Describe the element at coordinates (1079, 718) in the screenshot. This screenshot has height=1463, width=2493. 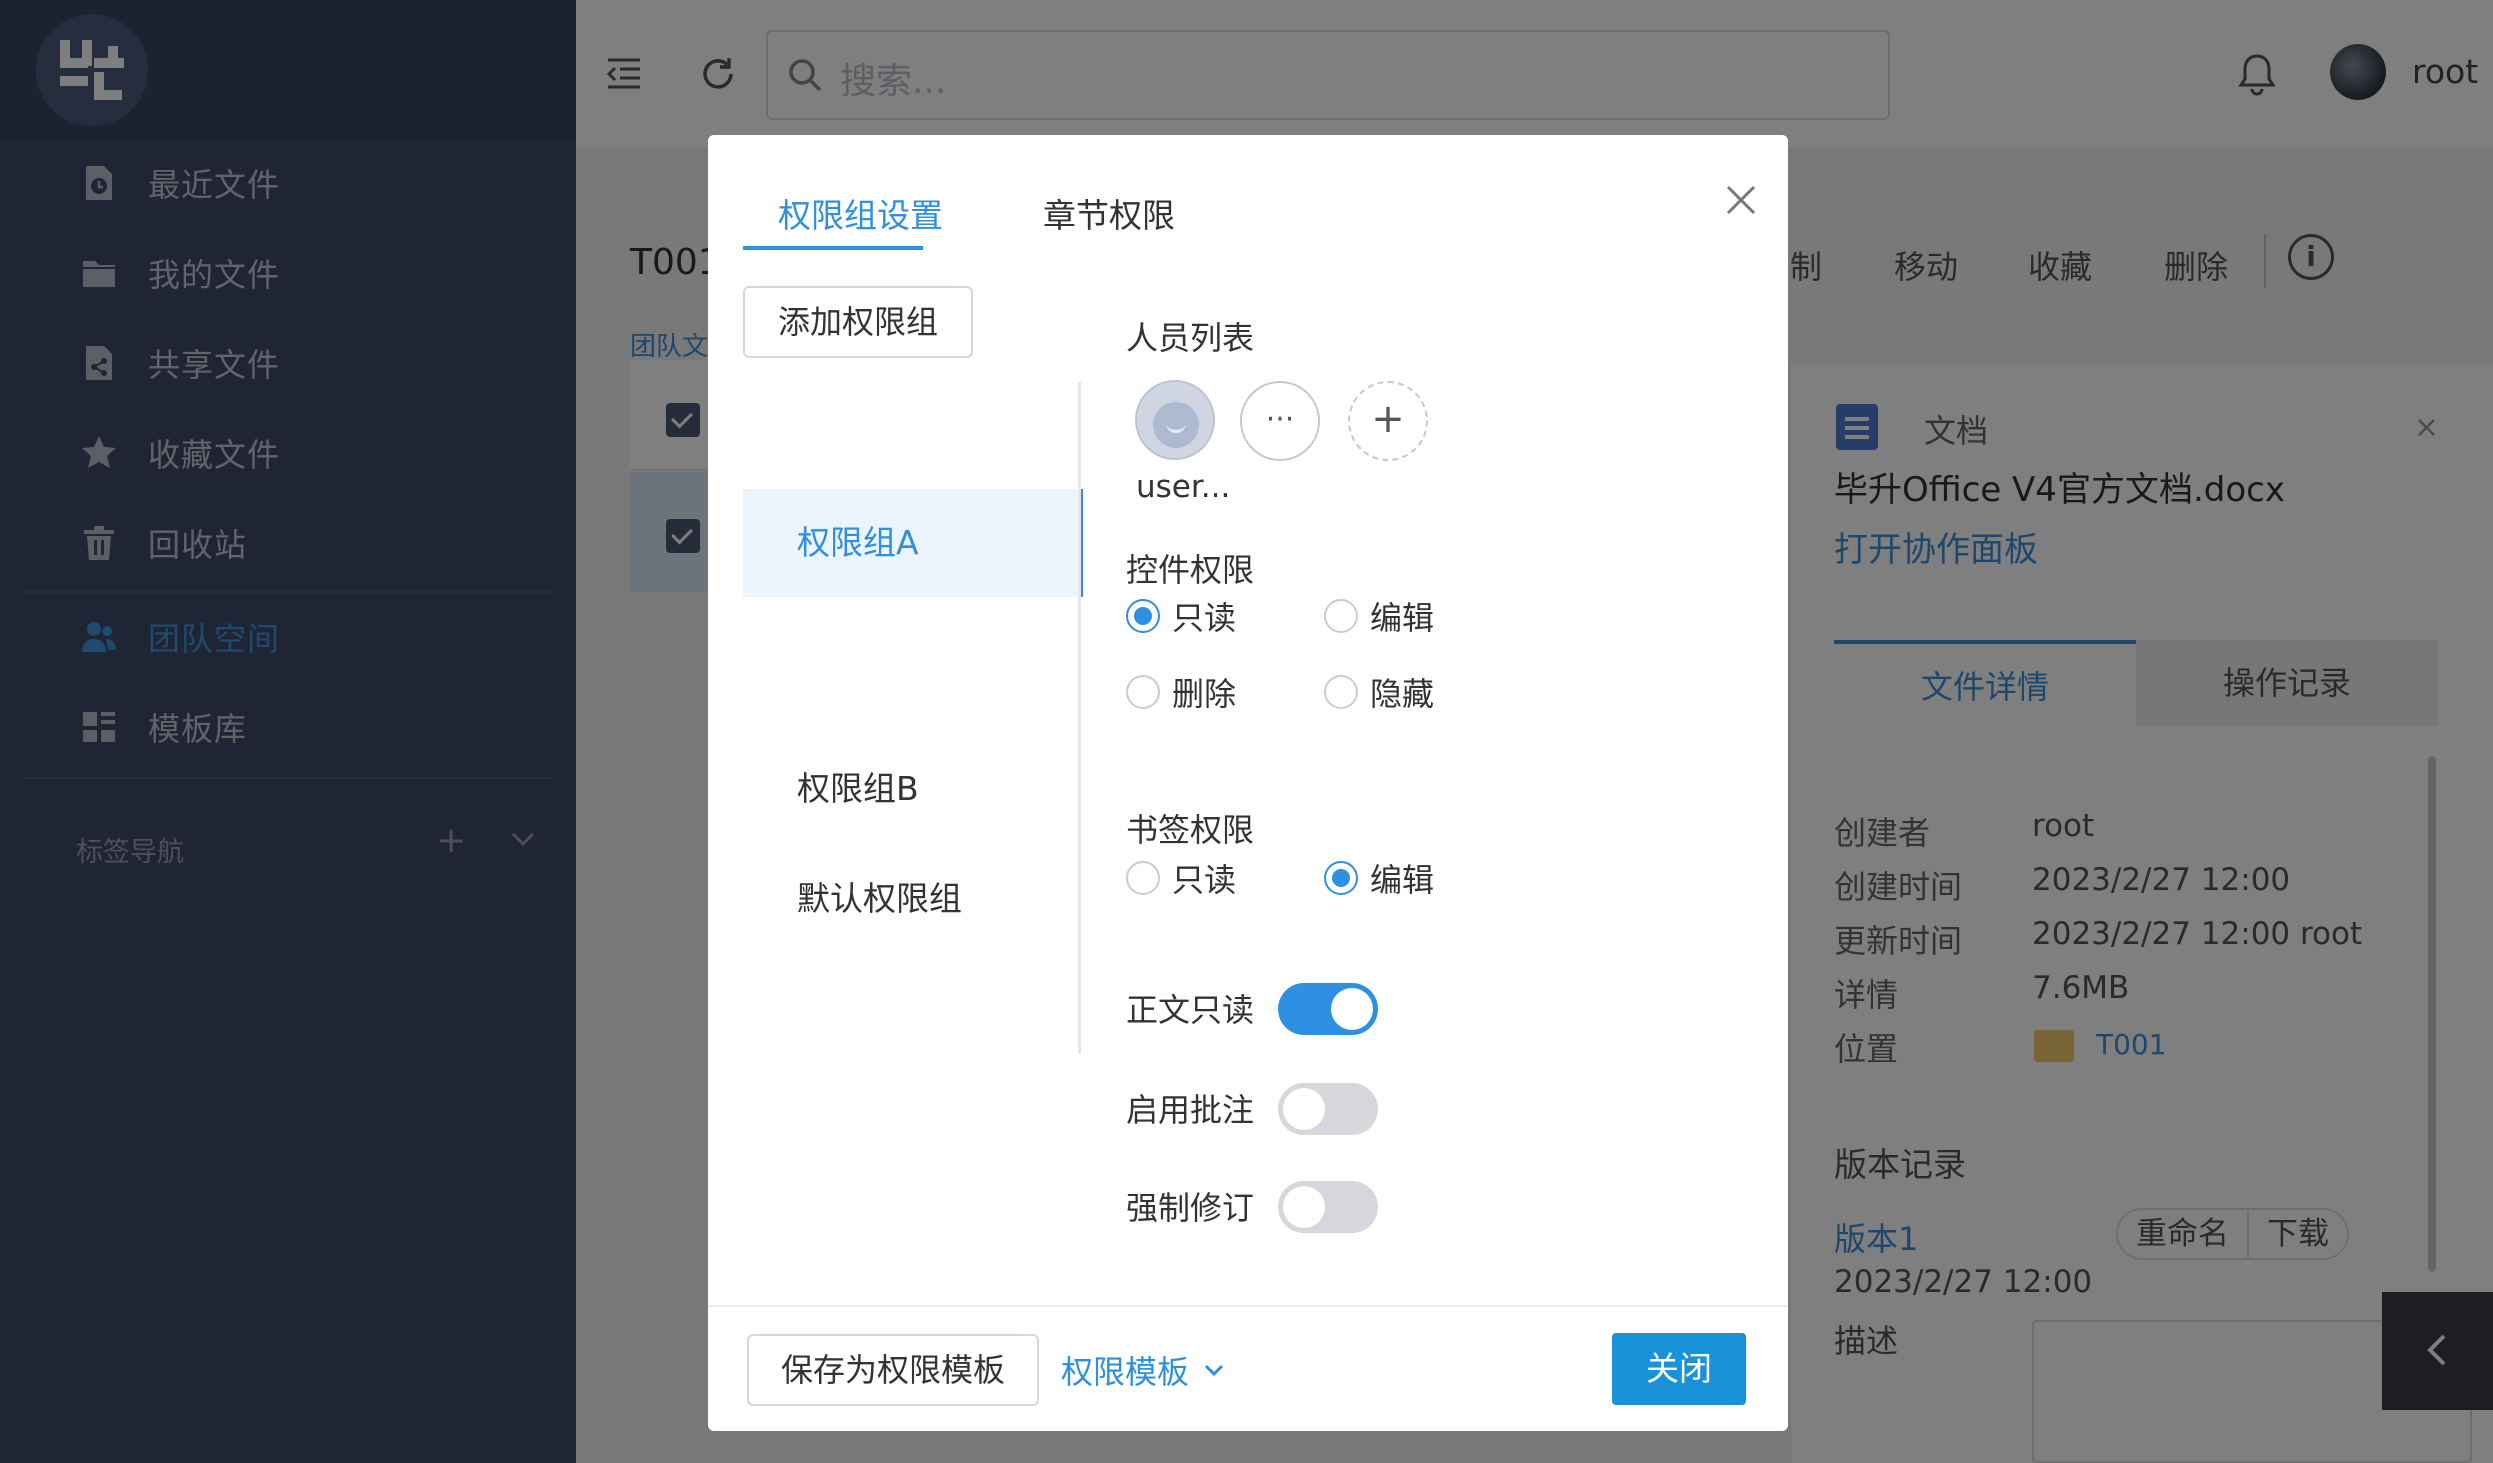
I see `group-list-divider` at that location.